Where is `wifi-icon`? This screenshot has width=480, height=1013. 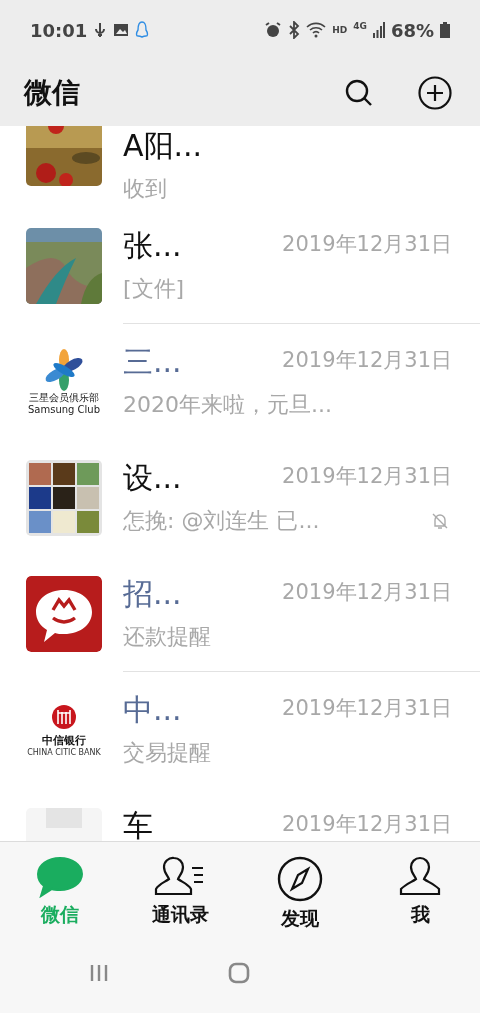 wifi-icon is located at coordinates (316, 30).